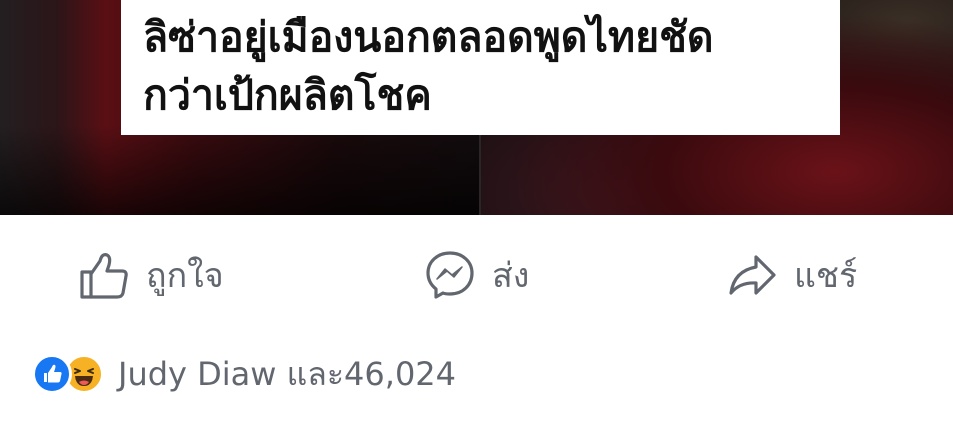 The height and width of the screenshot is (429, 953). Describe the element at coordinates (104, 276) in the screenshot. I see `thumbs-up-icon` at that location.